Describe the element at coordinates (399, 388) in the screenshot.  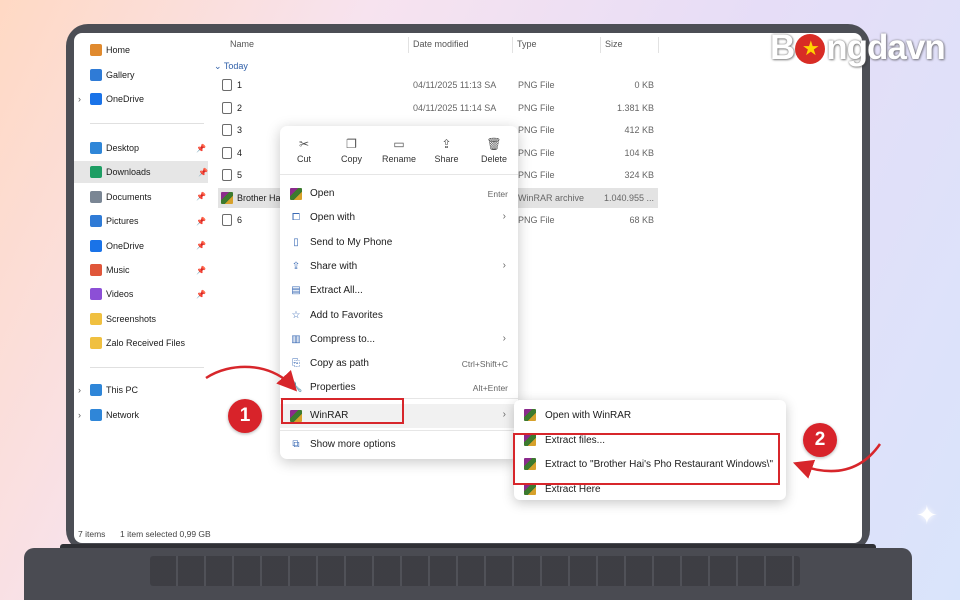
I see `menu-item-properties: 🔧 Properties Alt+Enter` at that location.